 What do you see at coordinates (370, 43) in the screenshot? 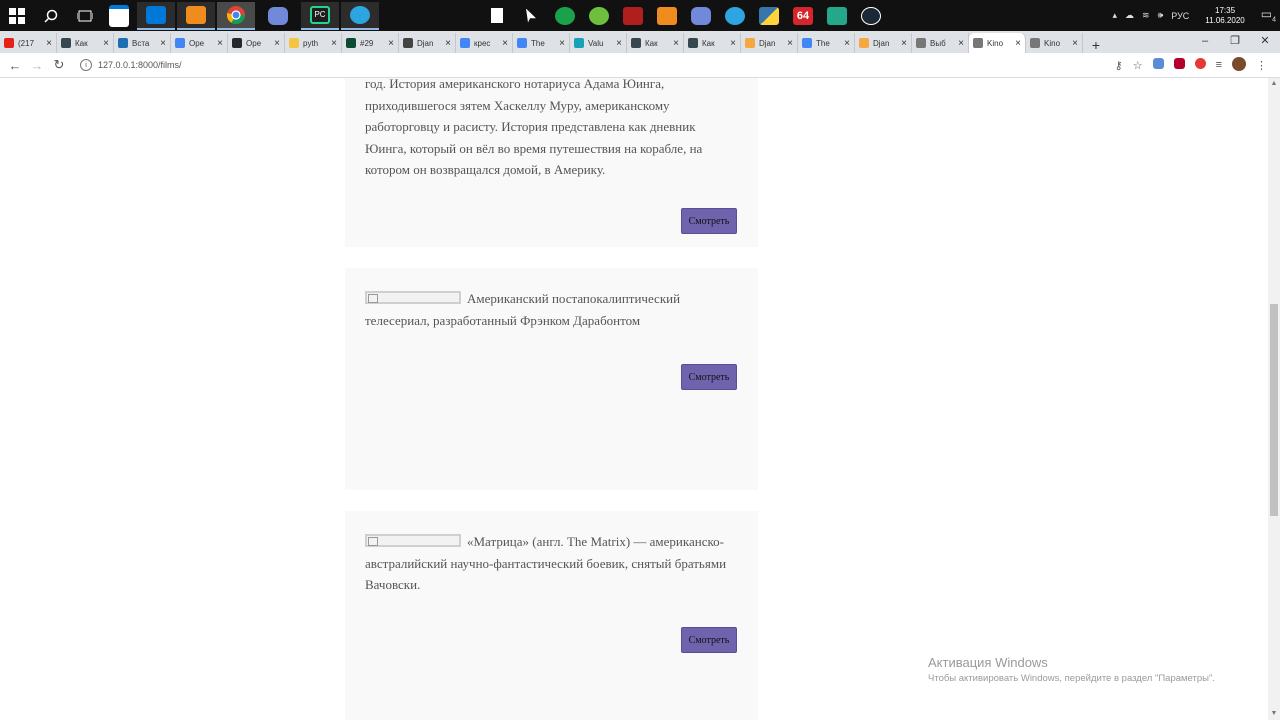
I see `browser-tab: #29 ×` at bounding box center [370, 43].